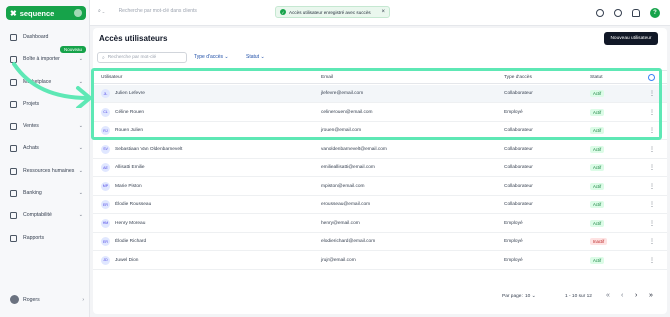  Describe the element at coordinates (348, 241) in the screenshot. I see `user-email: elodierichard@email.com` at that location.